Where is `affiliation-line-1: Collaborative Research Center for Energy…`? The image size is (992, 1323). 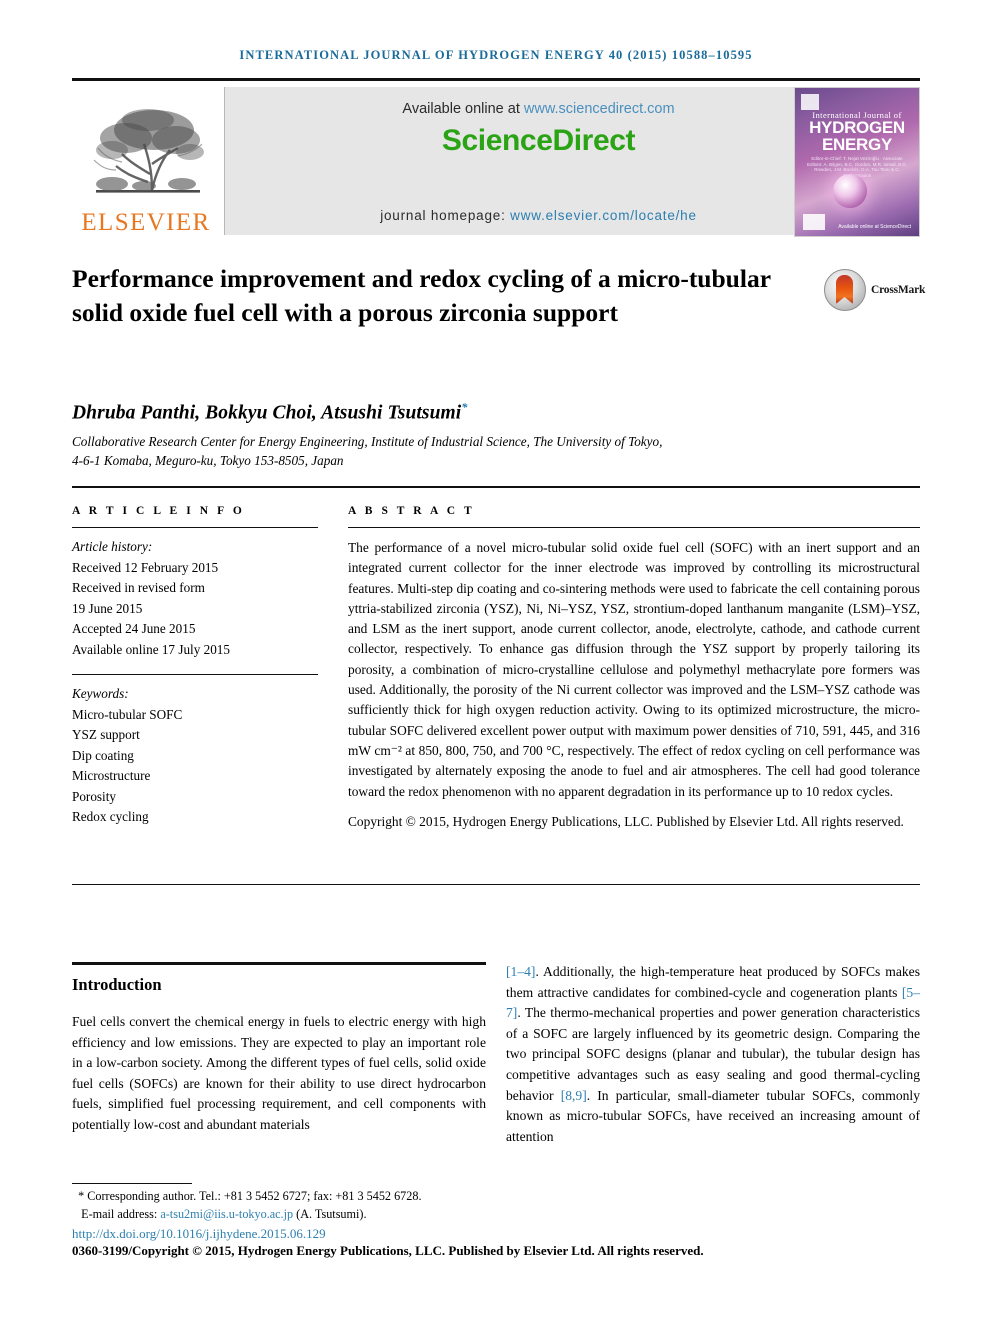 affiliation-line-1: Collaborative Research Center for Energy… is located at coordinates (367, 441).